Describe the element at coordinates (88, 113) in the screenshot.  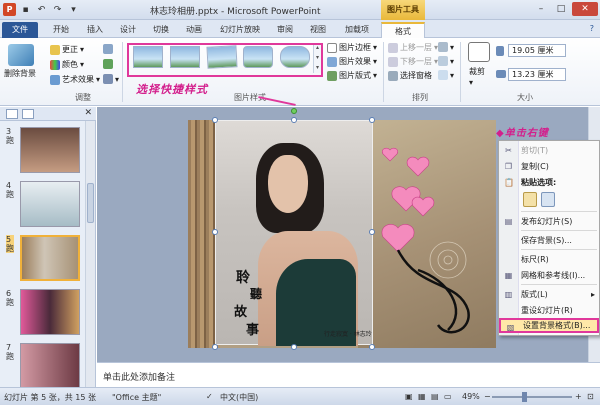
I see `close-panel-icon: ✕` at that location.